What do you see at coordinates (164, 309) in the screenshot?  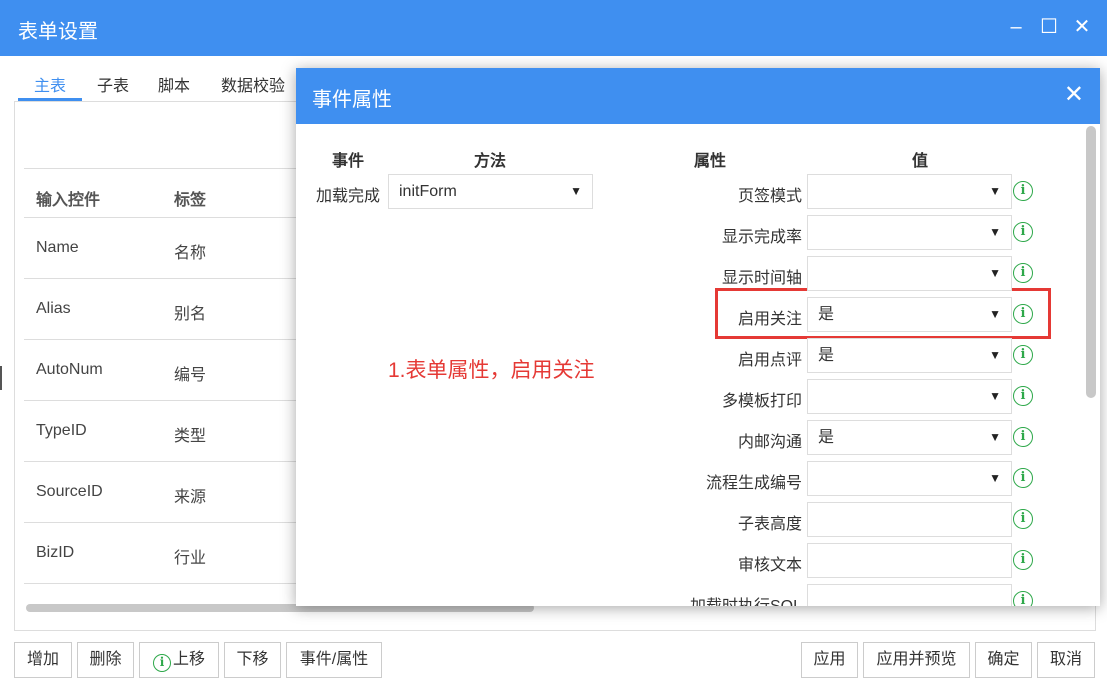 I see `table-row: Alias 别名` at bounding box center [164, 309].